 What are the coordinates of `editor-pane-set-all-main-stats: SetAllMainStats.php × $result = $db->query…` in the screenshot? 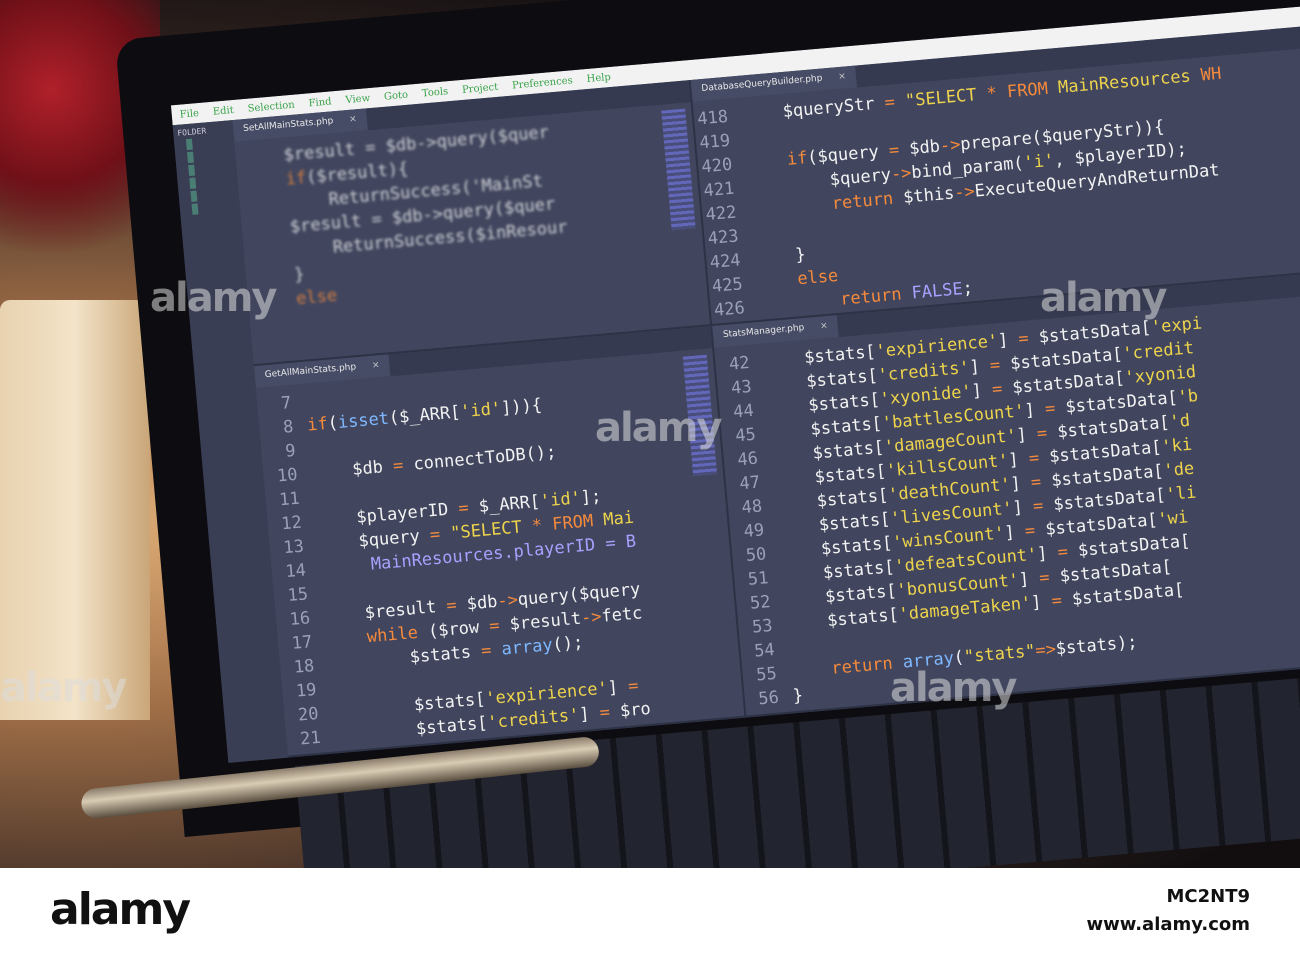 It's located at (472, 222).